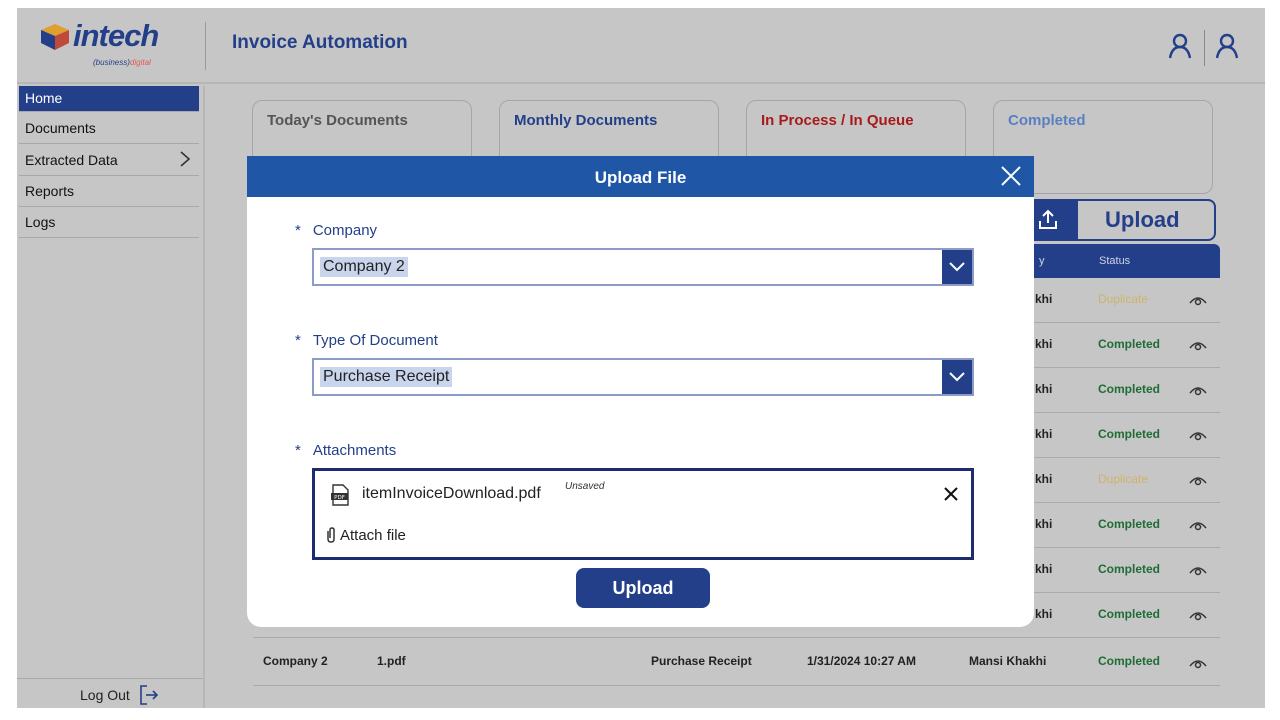  Describe the element at coordinates (837, 120) in the screenshot. I see `card-title: In Process / In Queue` at that location.